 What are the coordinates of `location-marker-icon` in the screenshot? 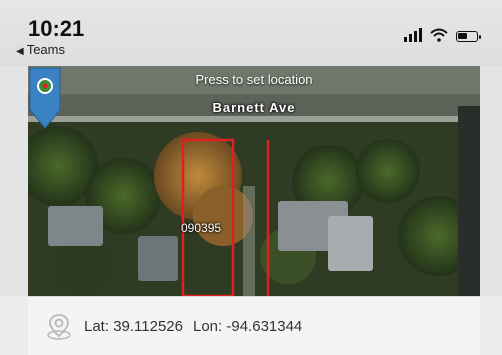 It's located at (59, 326).